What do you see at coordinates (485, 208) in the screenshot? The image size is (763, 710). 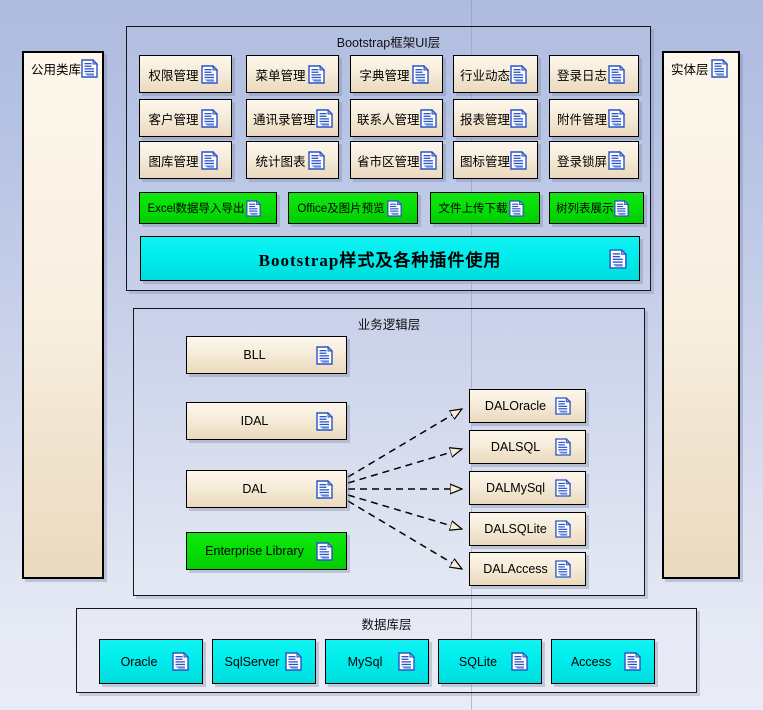 I see `feature-file-upload-download: 文件上传下载` at bounding box center [485, 208].